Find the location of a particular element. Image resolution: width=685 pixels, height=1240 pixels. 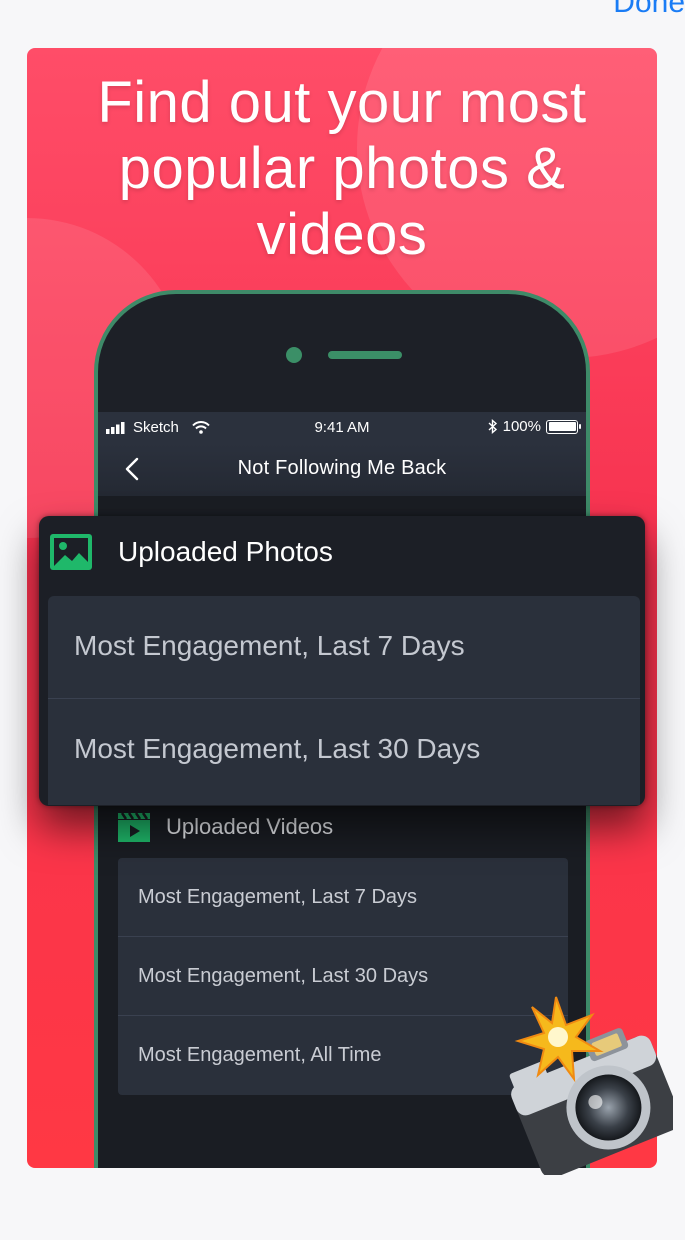

photo-icon is located at coordinates (71, 552).